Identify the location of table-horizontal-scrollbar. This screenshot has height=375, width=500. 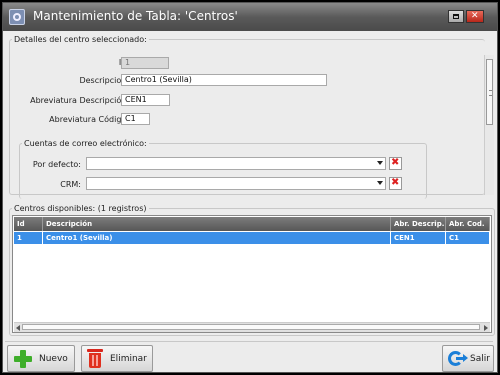
(252, 327).